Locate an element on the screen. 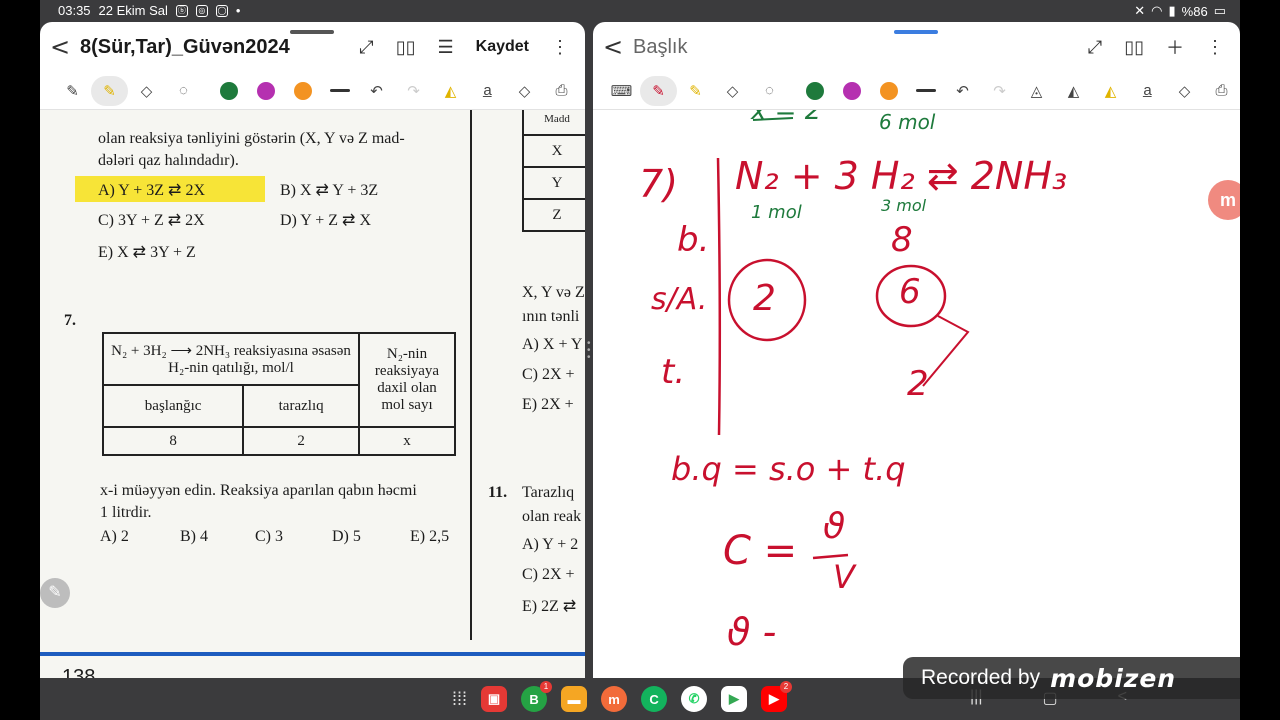 Image resolution: width=1280 pixels, height=720 pixels. hw-under-n2: 1 mol is located at coordinates (776, 212).